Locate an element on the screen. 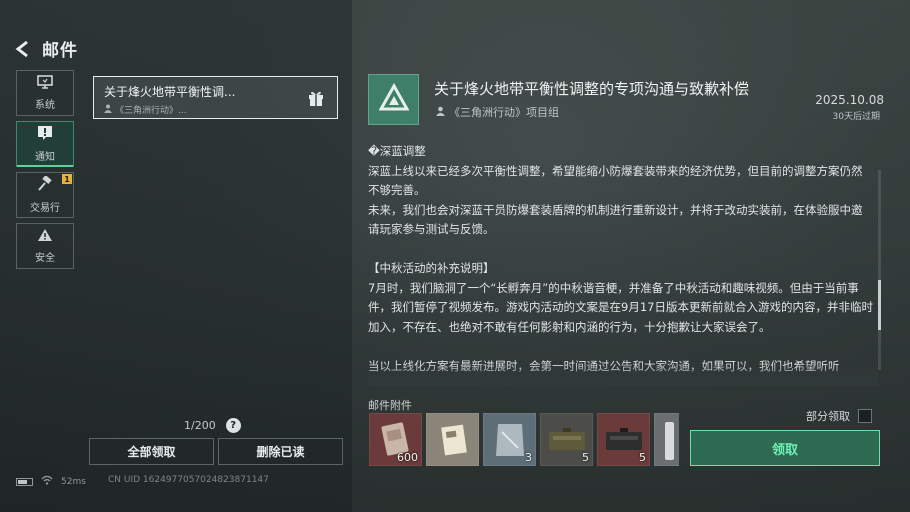 This screenshot has width=910, height=512. attachment-quantity: 3 is located at coordinates (528, 457).